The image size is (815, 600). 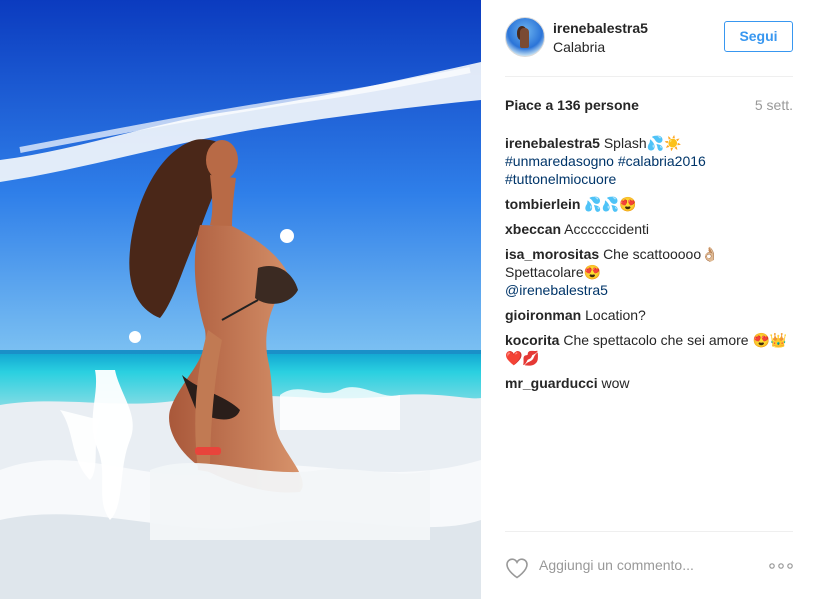 What do you see at coordinates (552, 143) in the screenshot?
I see `caption-username: irenebalestra5` at bounding box center [552, 143].